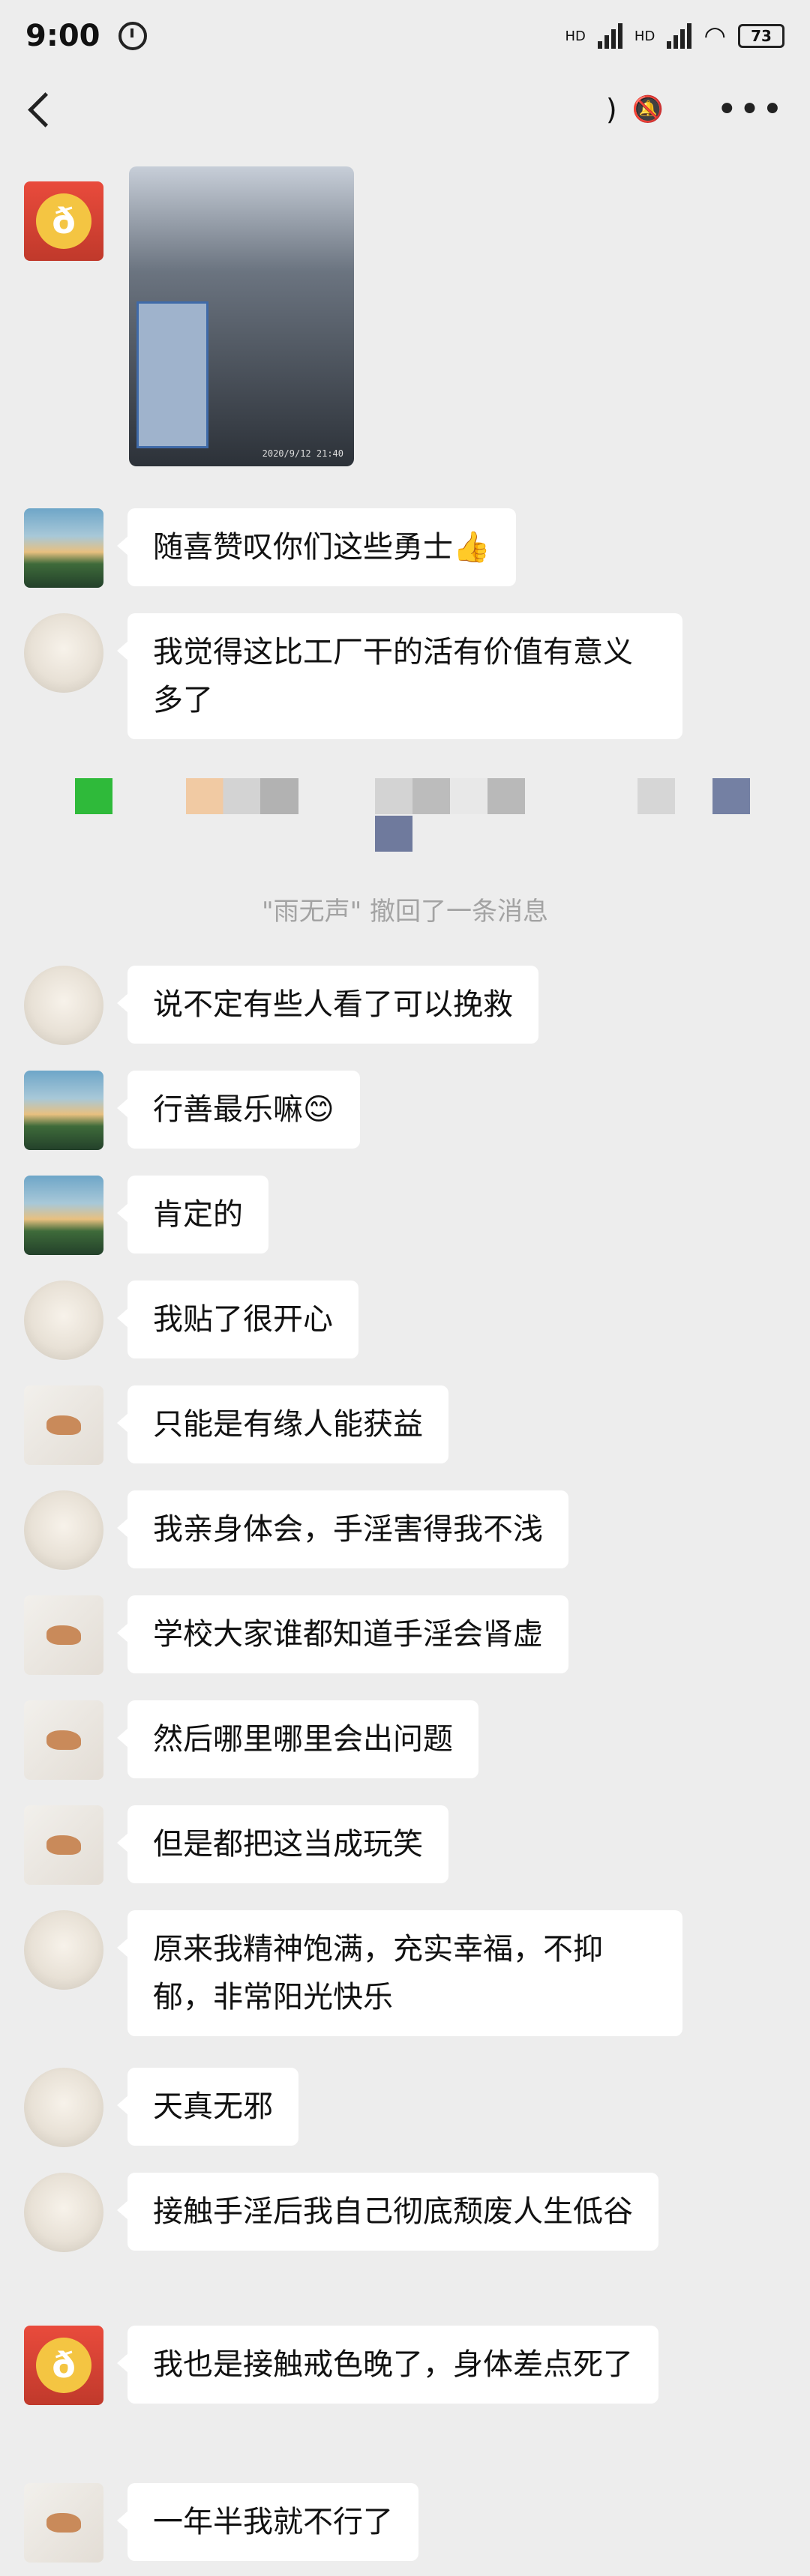 This screenshot has height=2576, width=810. I want to click on more-options-icon: •••, so click(750, 109).